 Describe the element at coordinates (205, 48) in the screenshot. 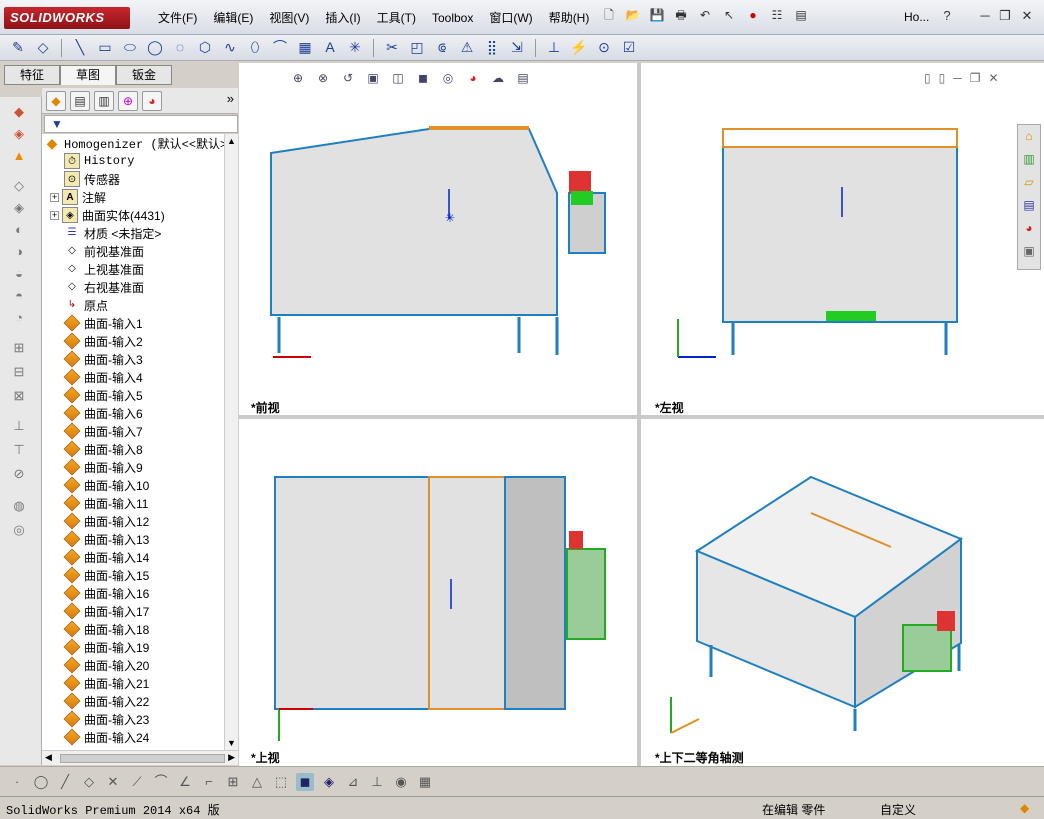

I see `polygon-icon: ⬡` at that location.